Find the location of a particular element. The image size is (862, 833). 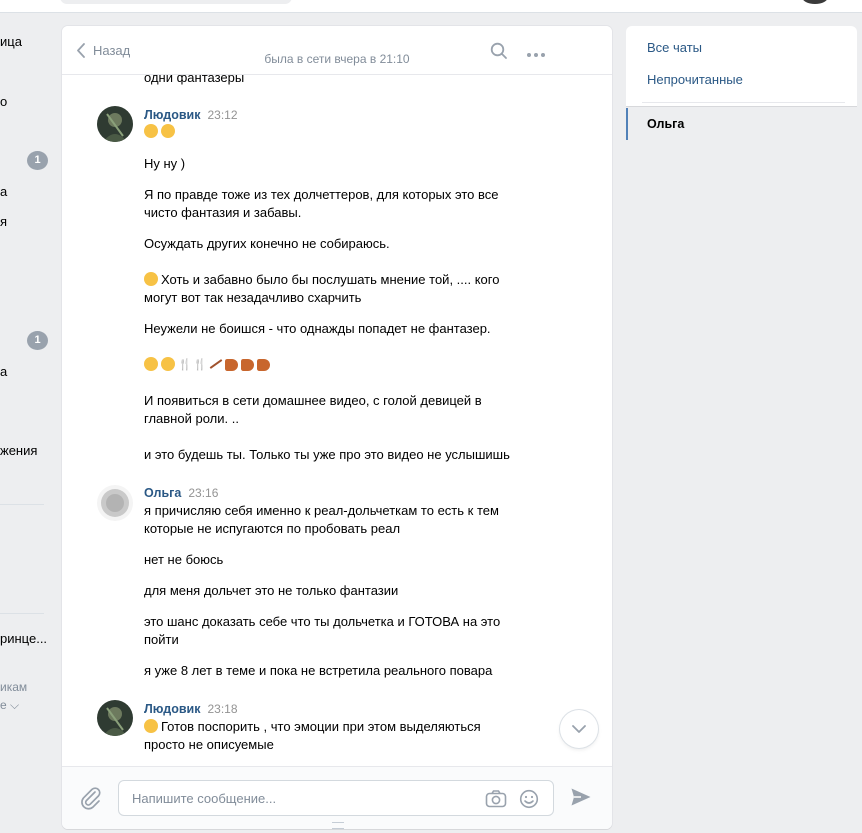

nav-item-fragment: жения is located at coordinates (18, 450).